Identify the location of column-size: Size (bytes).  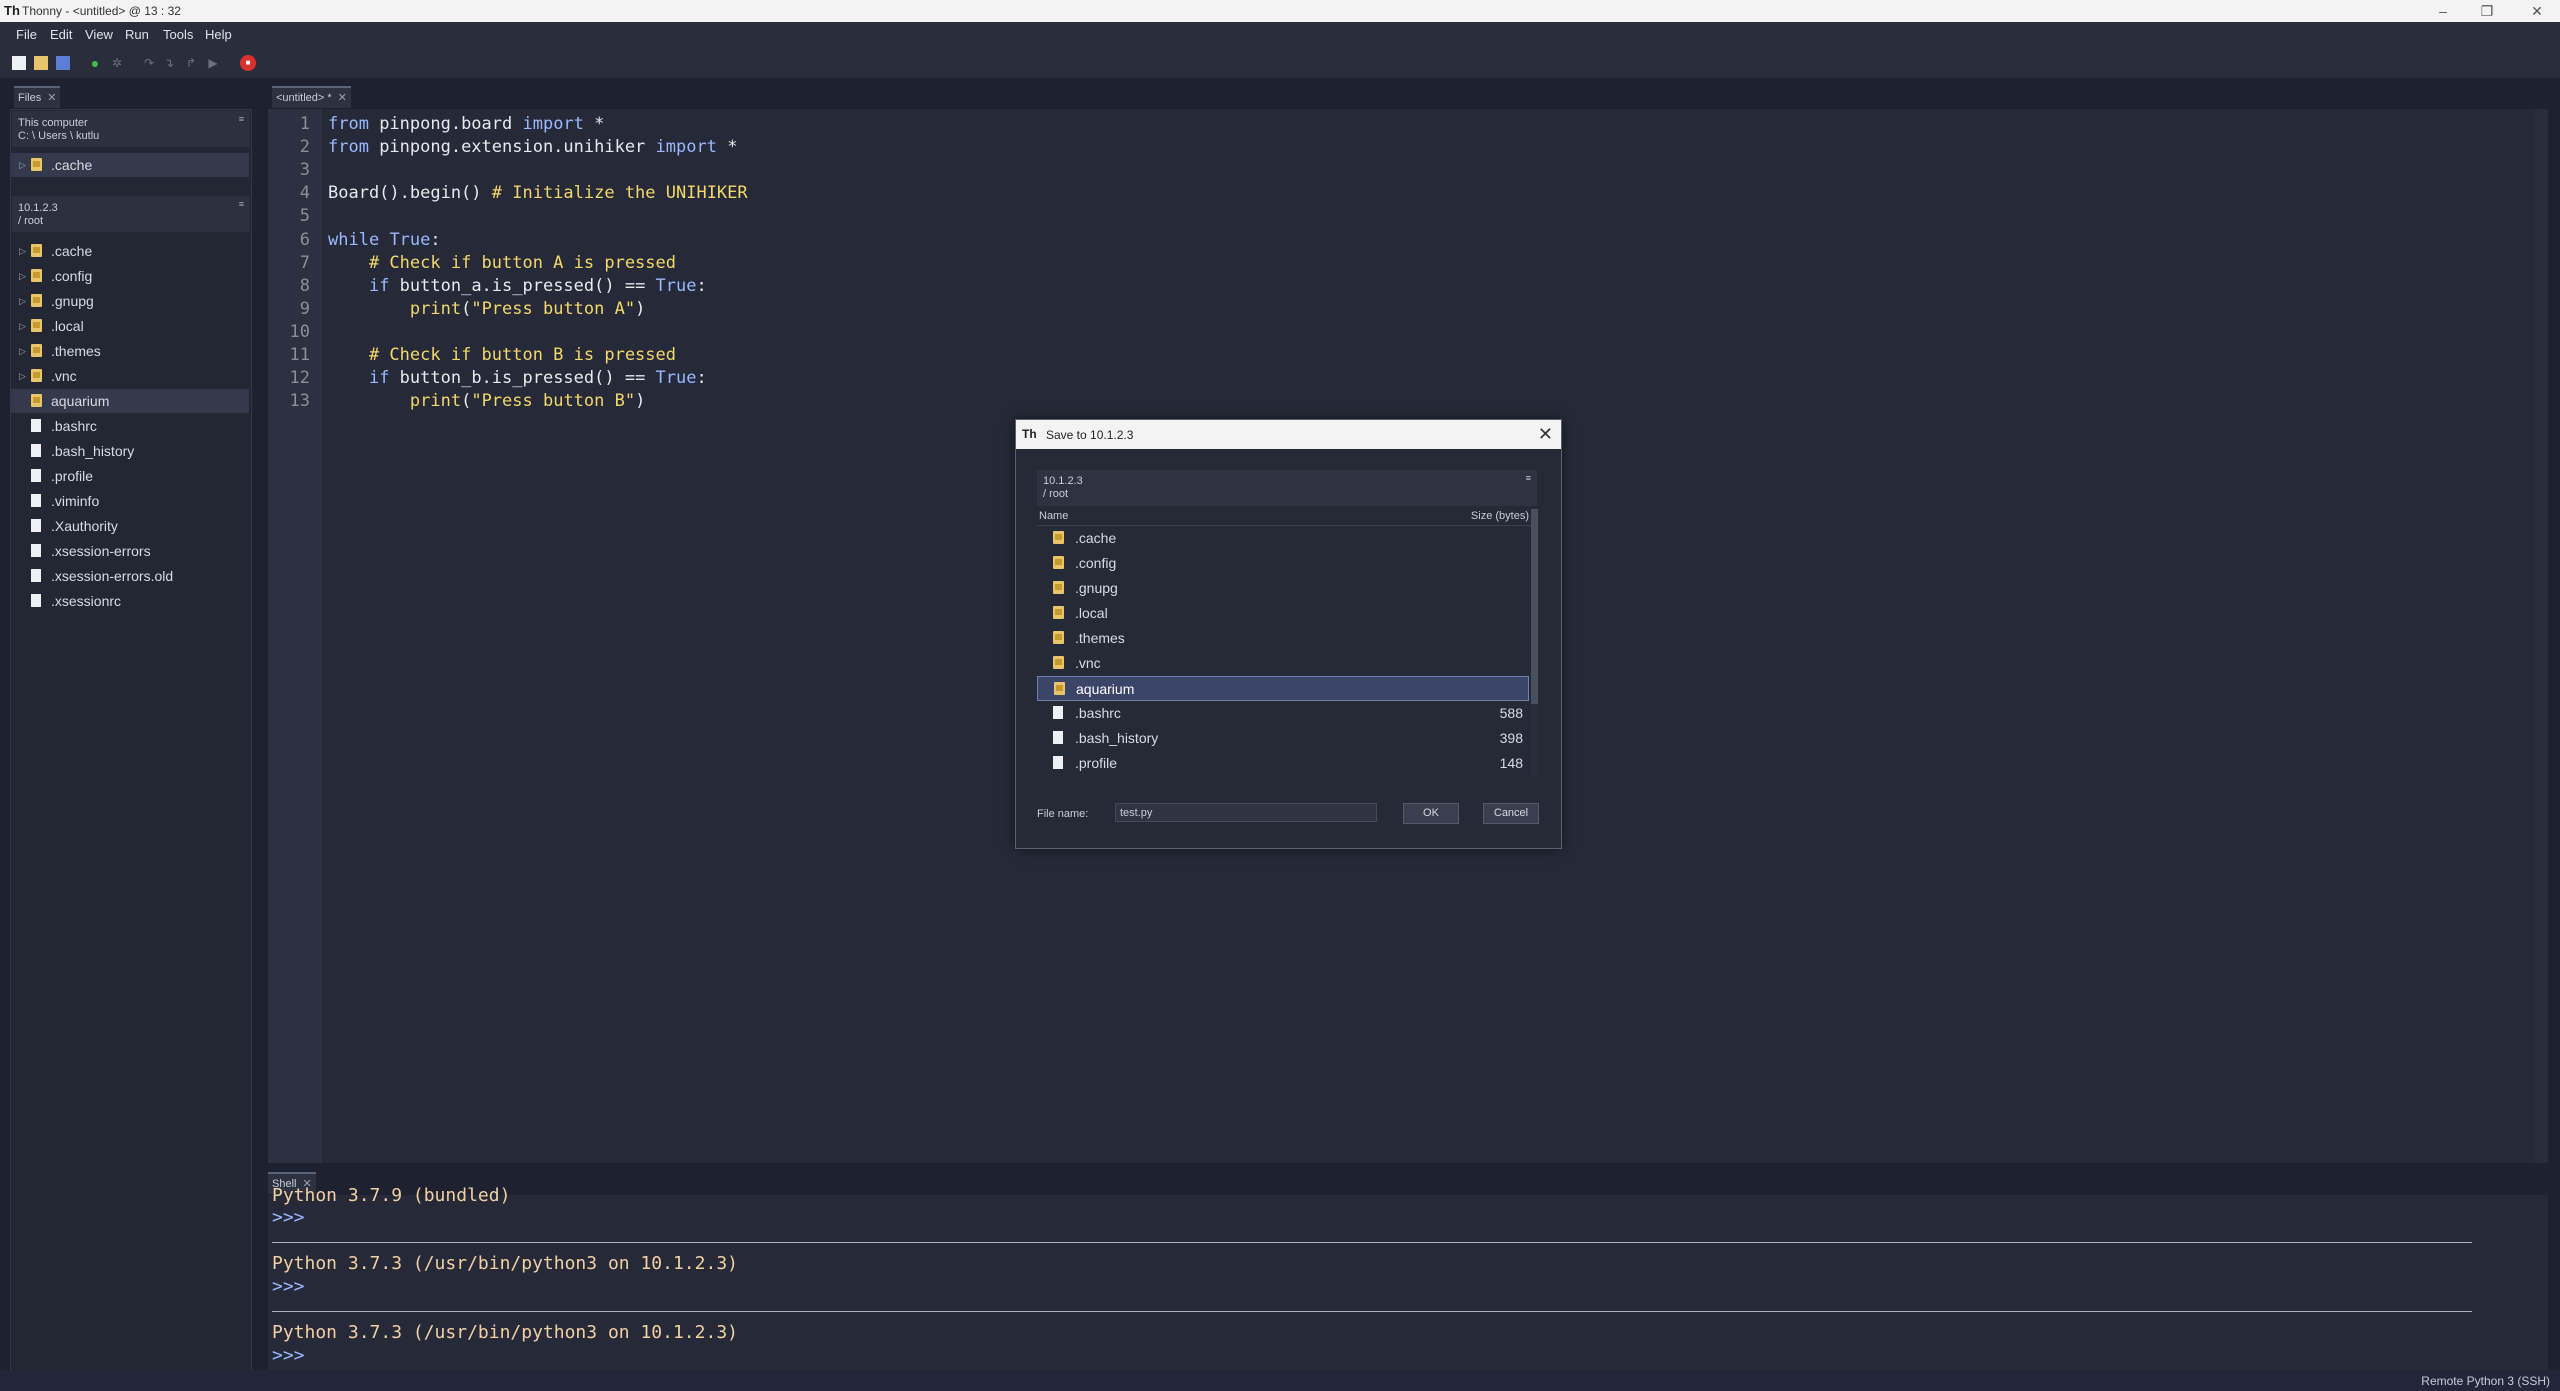
(1500, 516).